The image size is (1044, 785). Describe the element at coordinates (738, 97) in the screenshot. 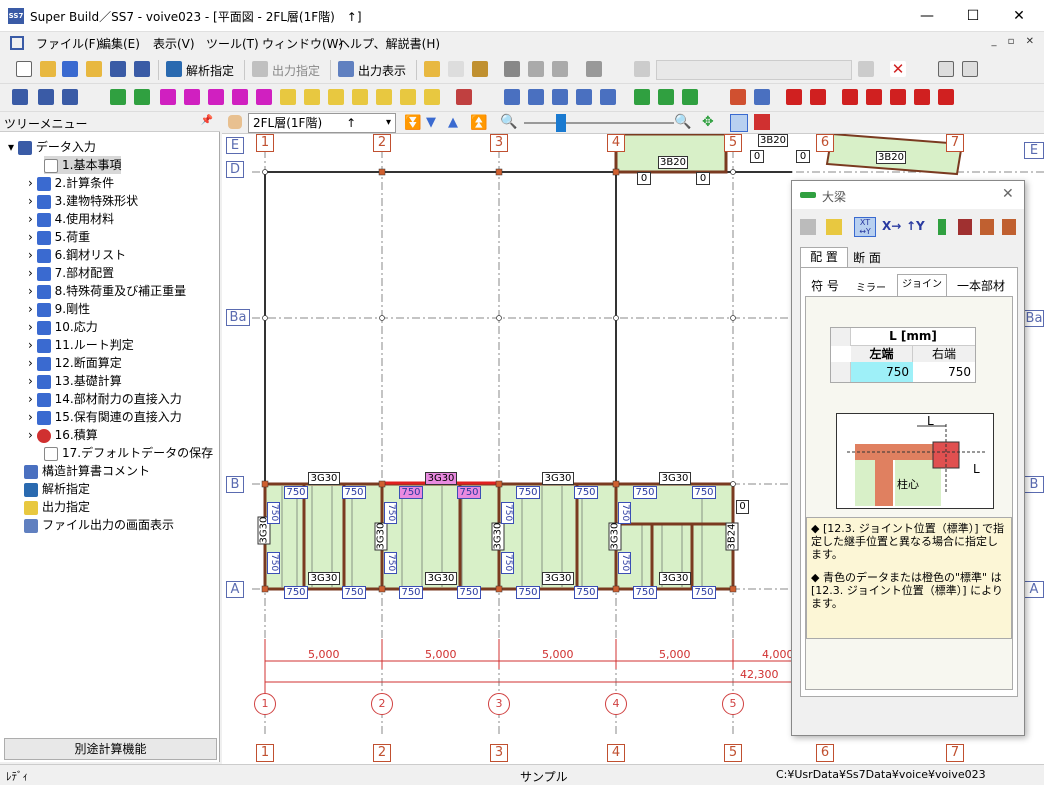

I see `house-icon` at that location.